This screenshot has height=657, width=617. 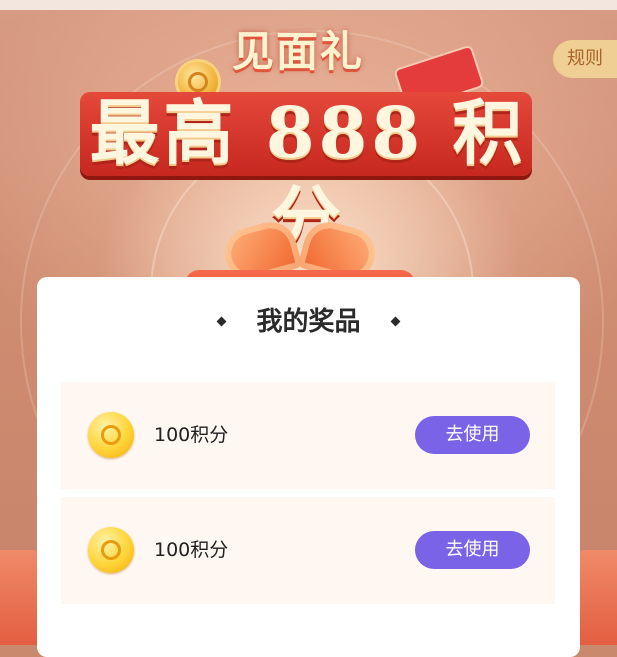 I want to click on banner-subtitle: 见面礼, so click(x=298, y=51).